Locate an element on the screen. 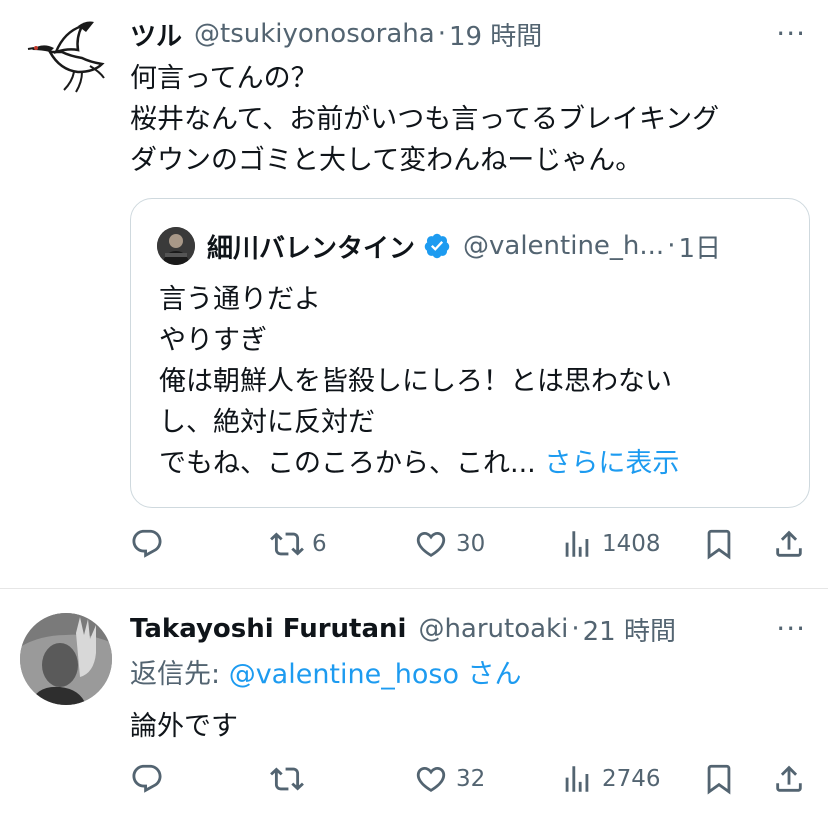  quote-header: 細川バレンタイン @valentine_h... · 1日 is located at coordinates (464, 246).